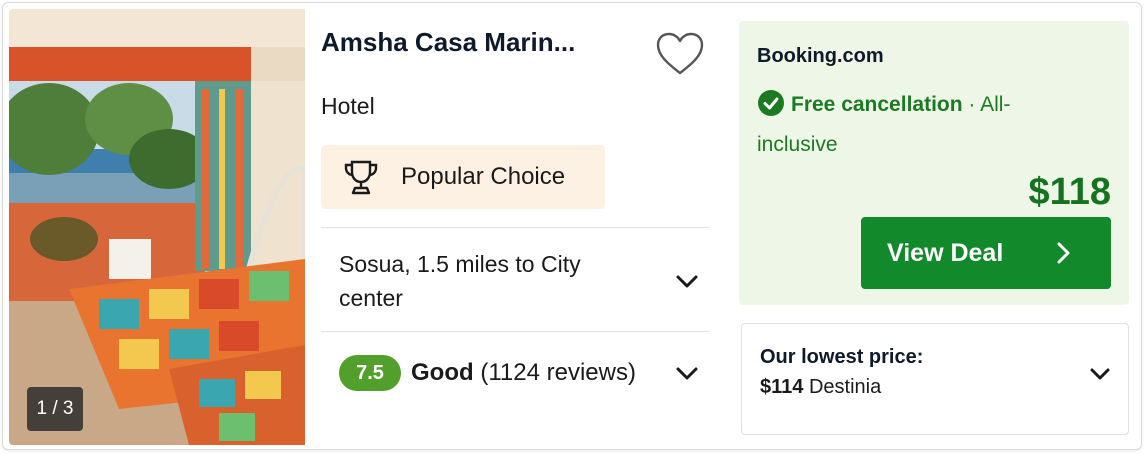  I want to click on free-cancellation-label: Free cancellation, so click(877, 104).